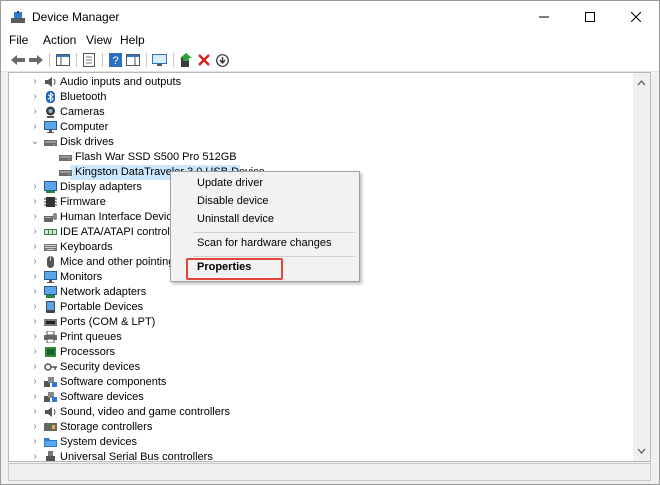 Image resolution: width=660 pixels, height=485 pixels. Describe the element at coordinates (319, 127) in the screenshot. I see `tree-category-item: › Computer` at that location.